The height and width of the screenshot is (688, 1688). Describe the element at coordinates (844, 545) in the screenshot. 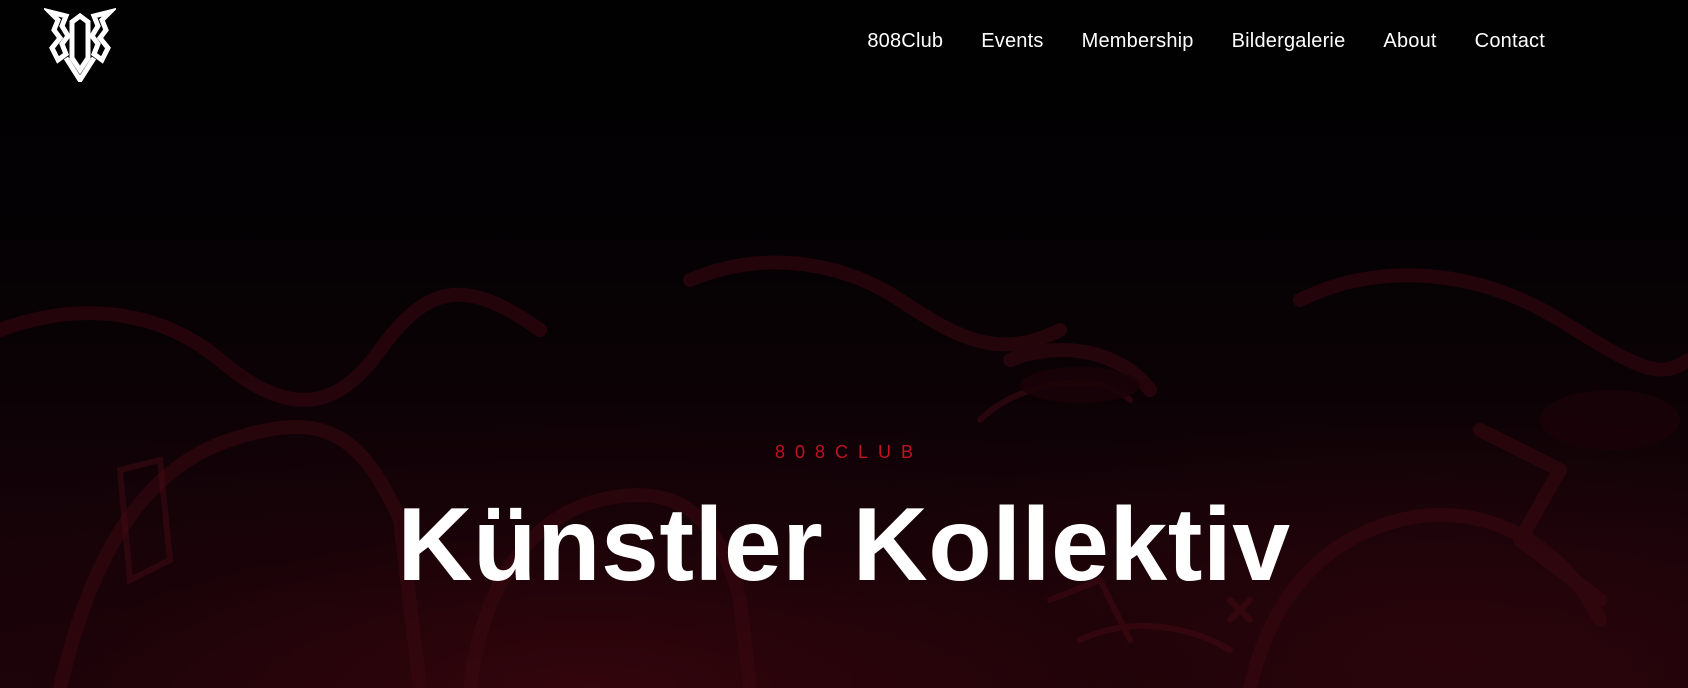

I see `hero-title: Künstler Kollektiv` at that location.